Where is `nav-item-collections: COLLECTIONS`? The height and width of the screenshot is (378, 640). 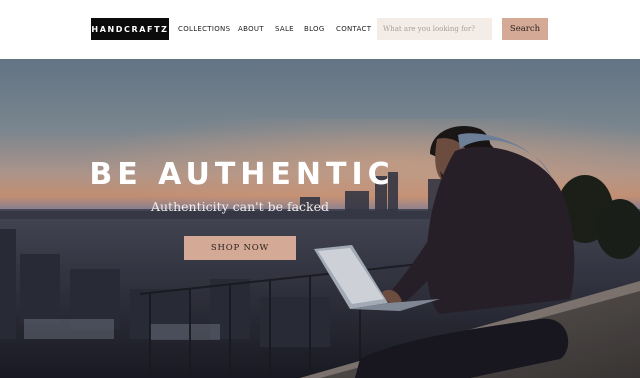 nav-item-collections: COLLECTIONS is located at coordinates (204, 29).